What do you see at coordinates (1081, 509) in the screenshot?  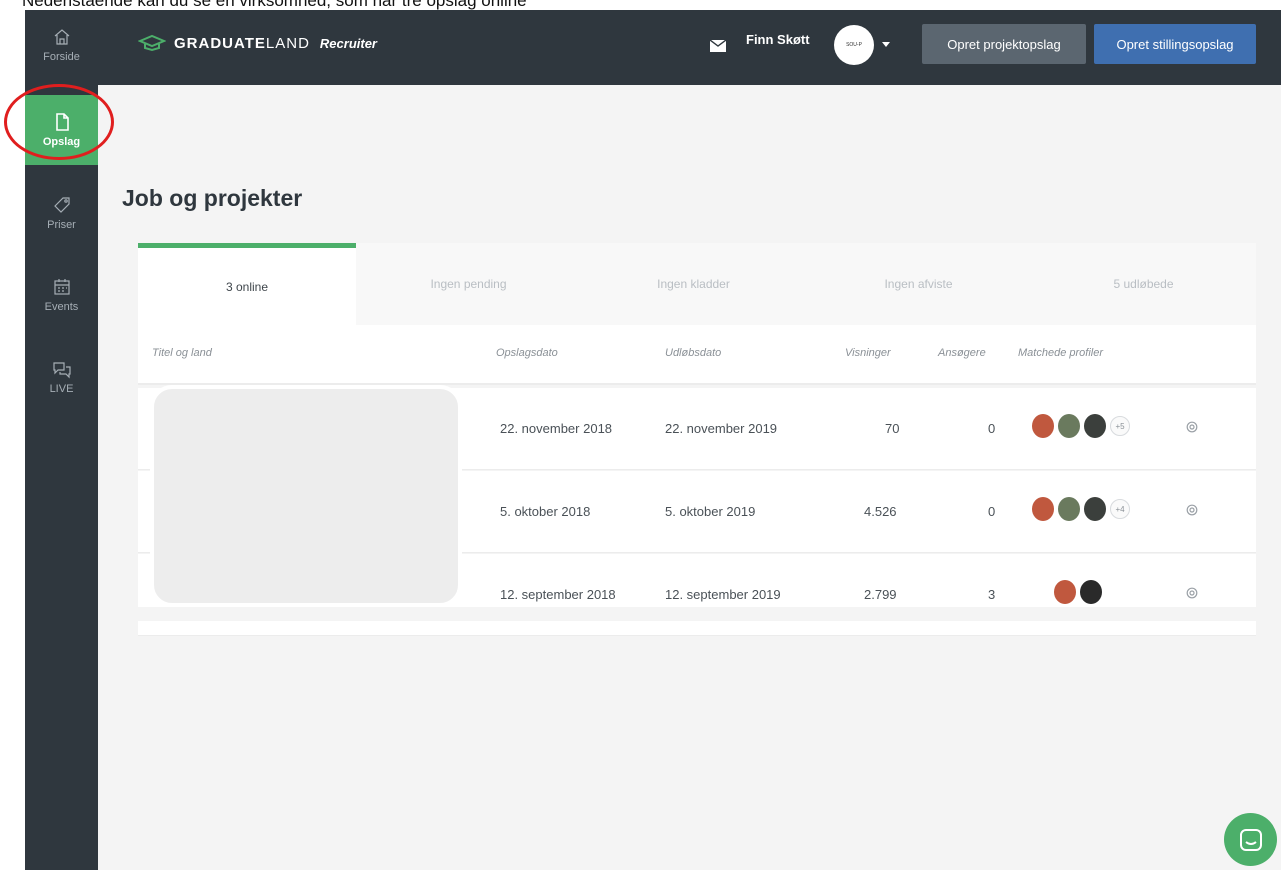 I see `matched-profiles: +4` at bounding box center [1081, 509].